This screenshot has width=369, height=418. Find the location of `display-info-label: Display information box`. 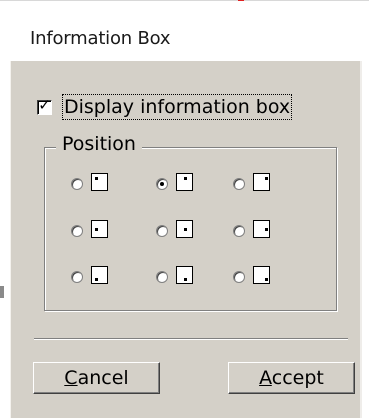

display-info-label: Display information box is located at coordinates (177, 107).